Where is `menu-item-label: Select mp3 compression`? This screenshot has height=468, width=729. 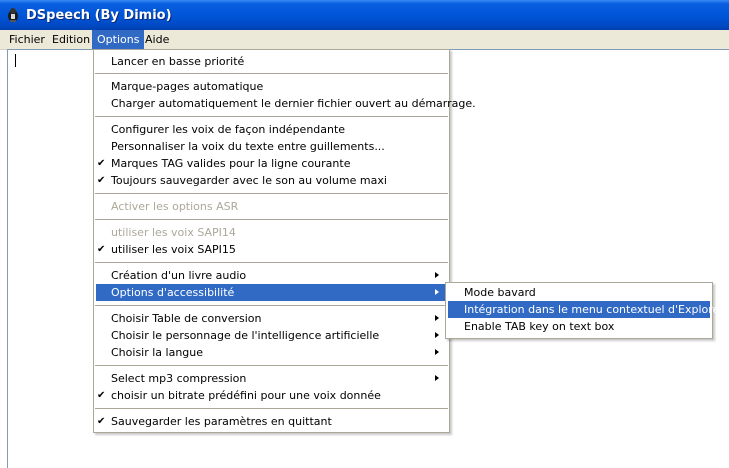
menu-item-label: Select mp3 compression is located at coordinates (179, 378).